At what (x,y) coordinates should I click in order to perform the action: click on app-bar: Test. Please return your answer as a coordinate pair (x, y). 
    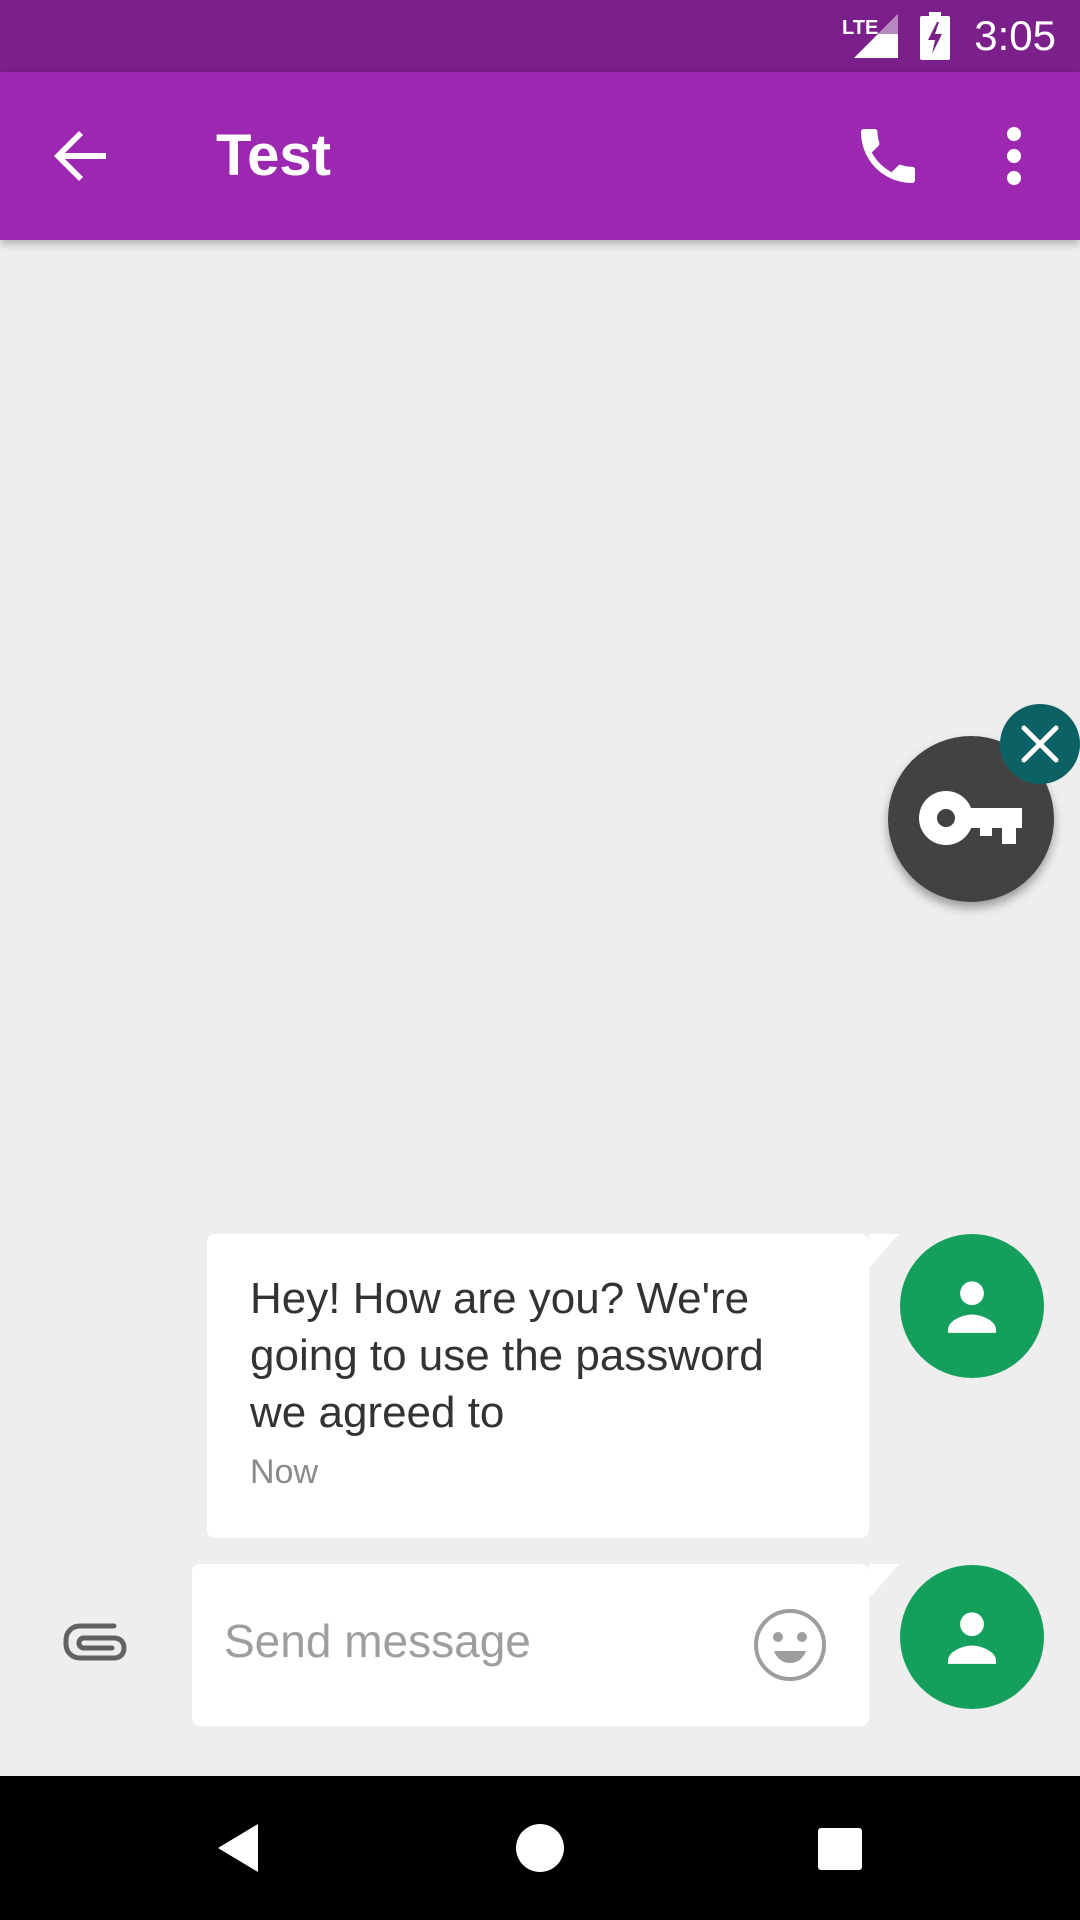
    Looking at the image, I should click on (540, 156).